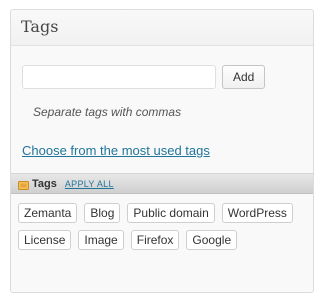 The image size is (327, 295). What do you see at coordinates (162, 28) in the screenshot?
I see `panel-header: Tags` at bounding box center [162, 28].